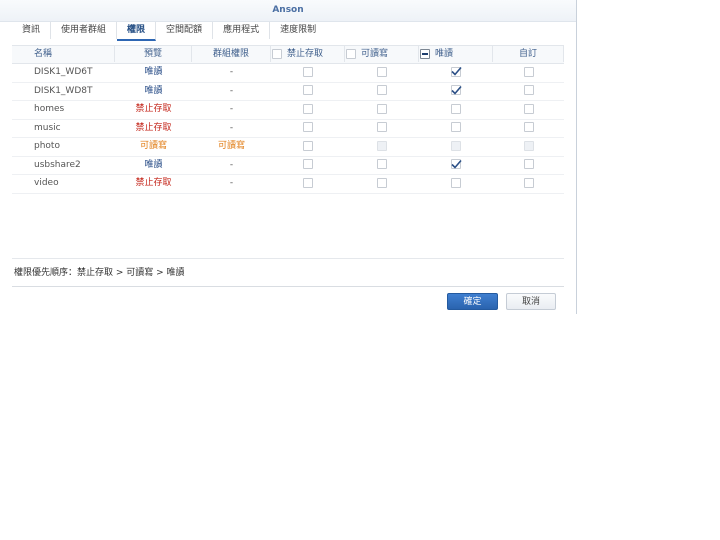 This screenshot has height=540, width=720. What do you see at coordinates (84, 30) in the screenshot?
I see `tab-1: 使用者群組` at bounding box center [84, 30].